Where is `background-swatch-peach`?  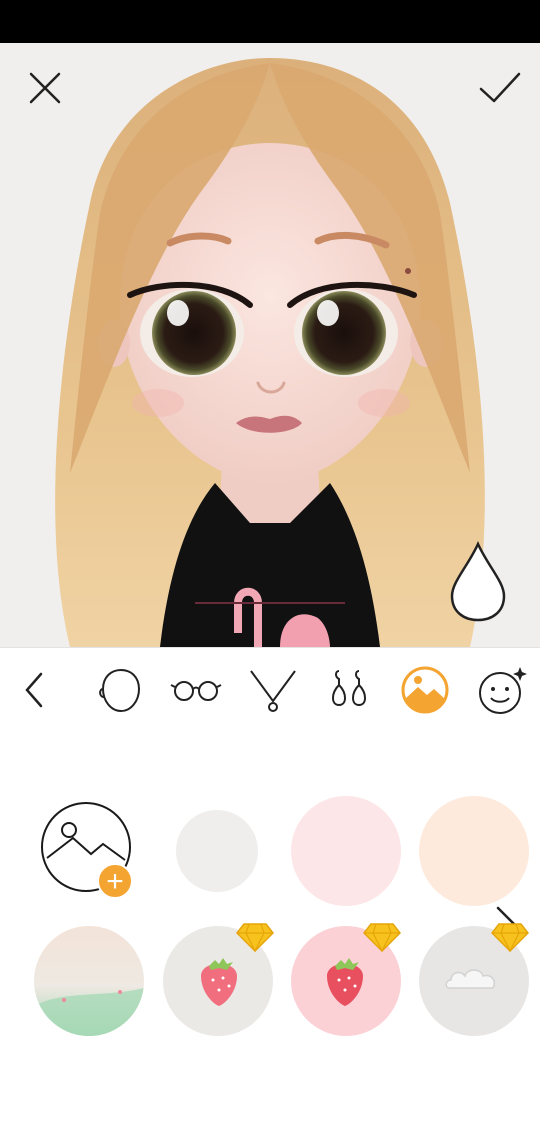
background-swatch-peach is located at coordinates (474, 851).